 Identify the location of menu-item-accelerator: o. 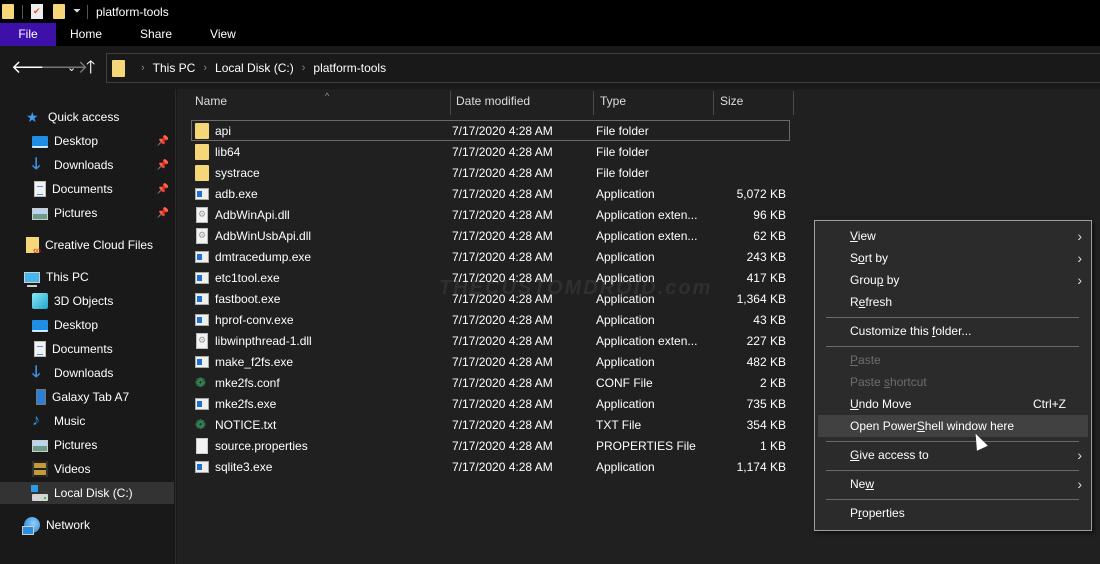
(861, 258).